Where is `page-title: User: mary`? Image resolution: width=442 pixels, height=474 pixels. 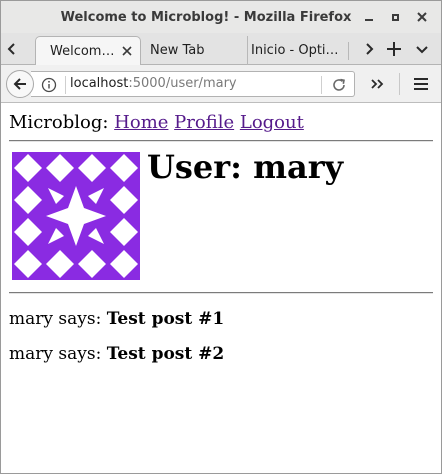 page-title: User: mary is located at coordinates (245, 167).